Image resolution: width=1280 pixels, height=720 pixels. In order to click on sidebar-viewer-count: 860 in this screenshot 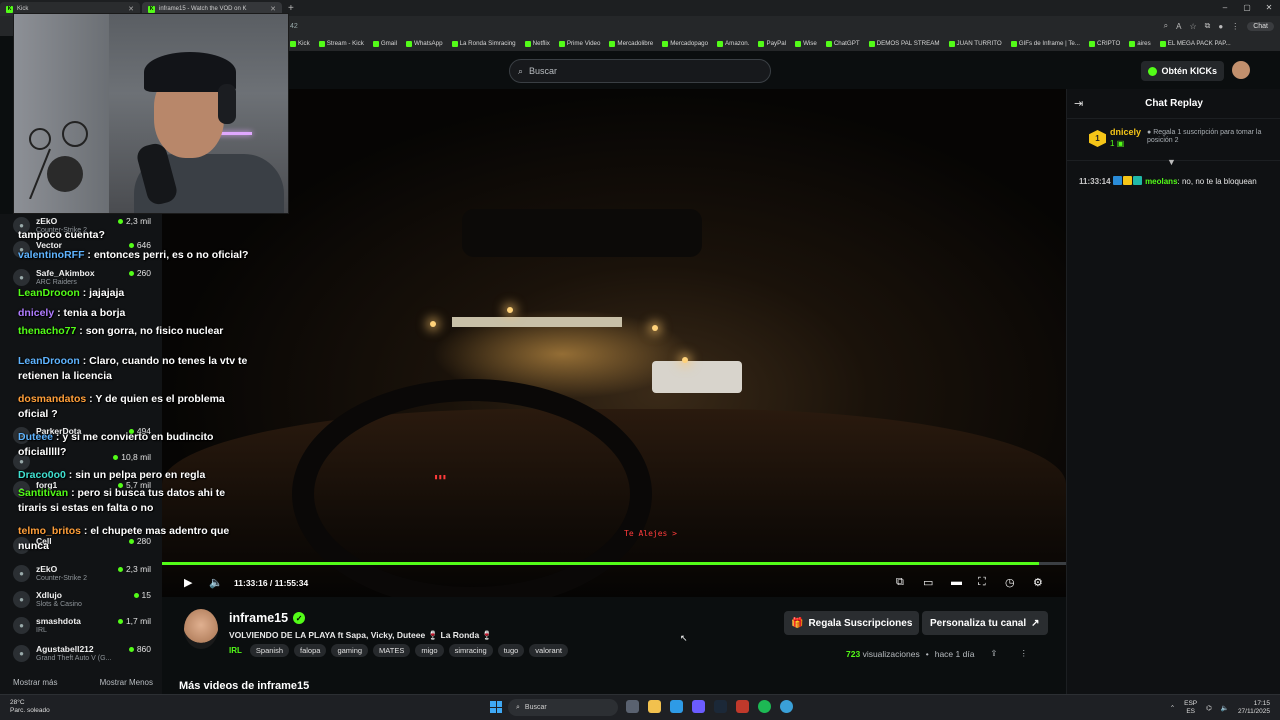, I will do `click(139, 649)`.